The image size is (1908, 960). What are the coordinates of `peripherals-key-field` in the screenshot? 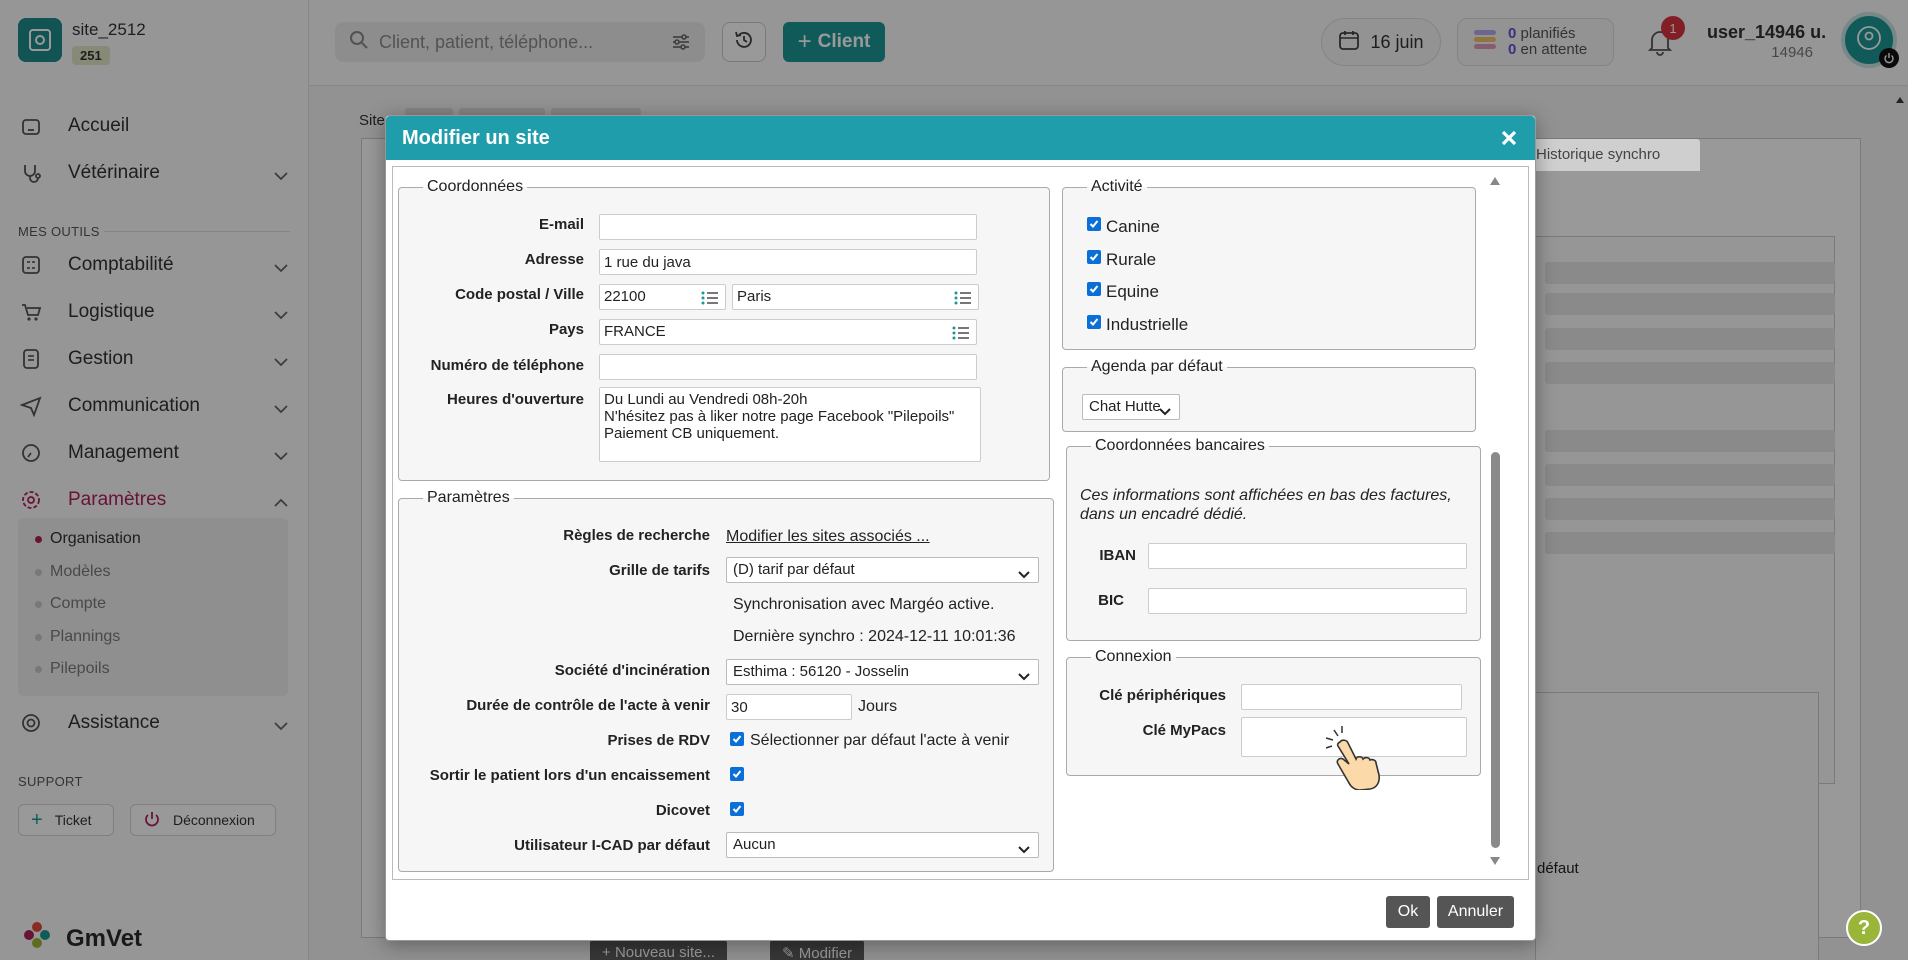 It's located at (1351, 697).